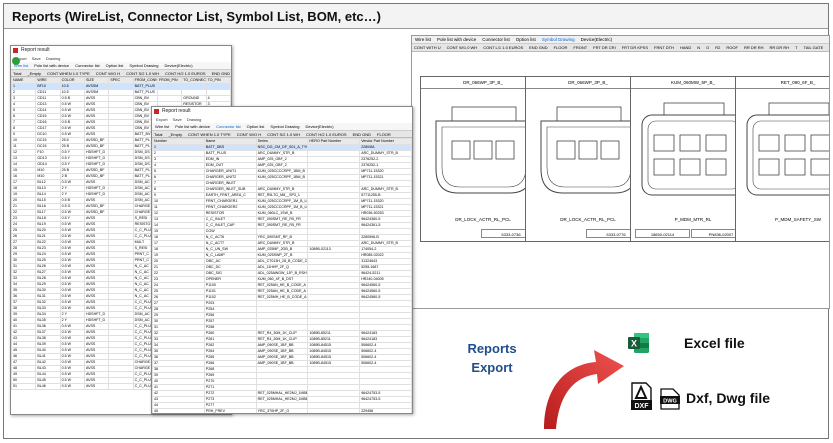 The image size is (833, 443). Describe the element at coordinates (156, 111) in the screenshot. I see `app-icon` at that location.